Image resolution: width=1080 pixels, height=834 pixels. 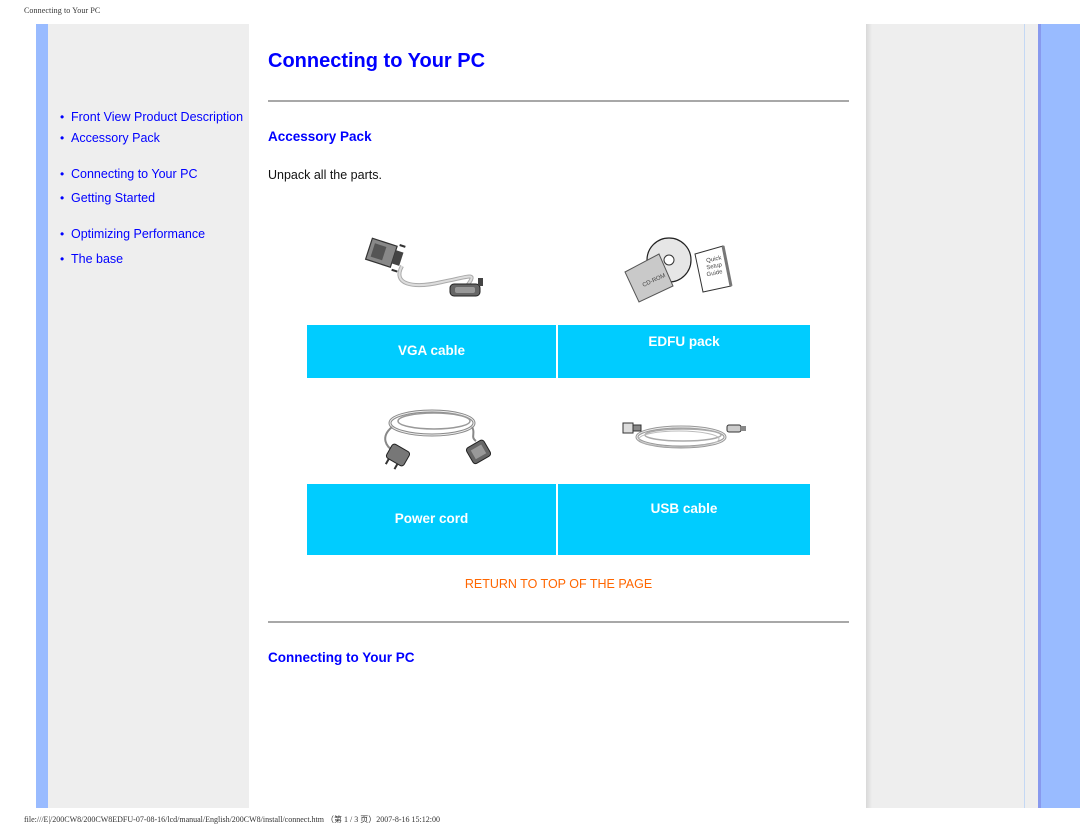 What do you see at coordinates (1060, 416) in the screenshot?
I see `right-decorative-strip` at bounding box center [1060, 416].